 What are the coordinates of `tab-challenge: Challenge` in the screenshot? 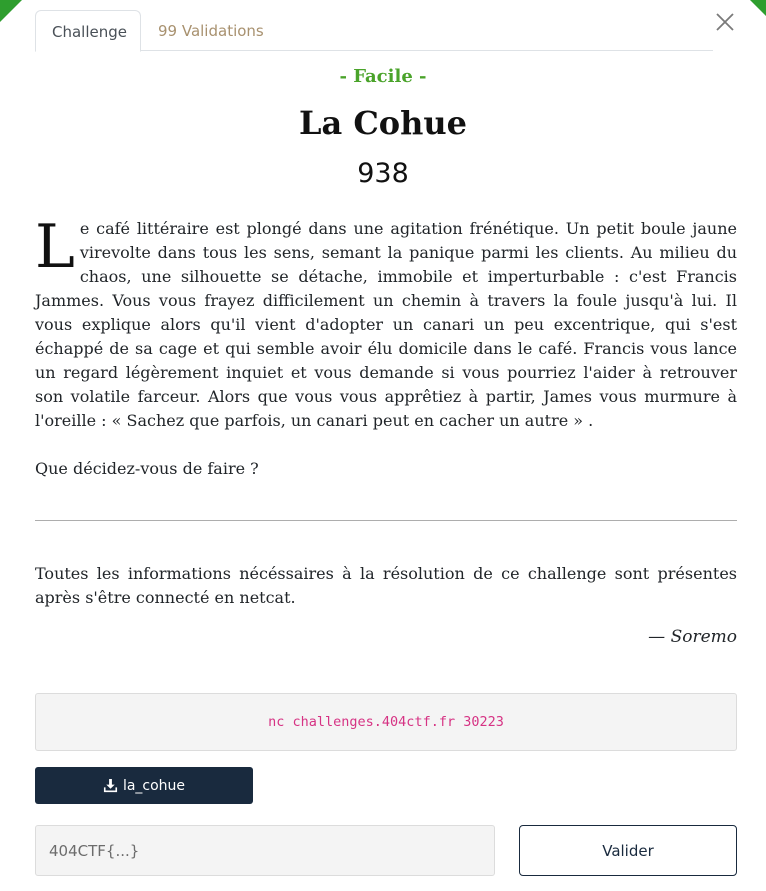 It's located at (88, 31).